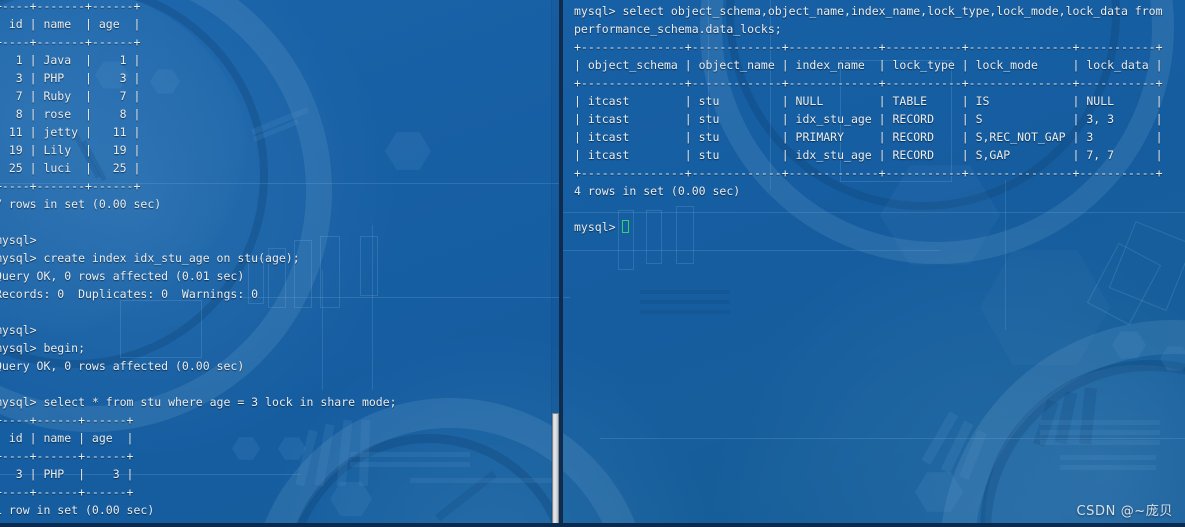 Image resolution: width=1185 pixels, height=527 pixels. Describe the element at coordinates (555, 470) in the screenshot. I see `scrollbar-thumb` at that location.